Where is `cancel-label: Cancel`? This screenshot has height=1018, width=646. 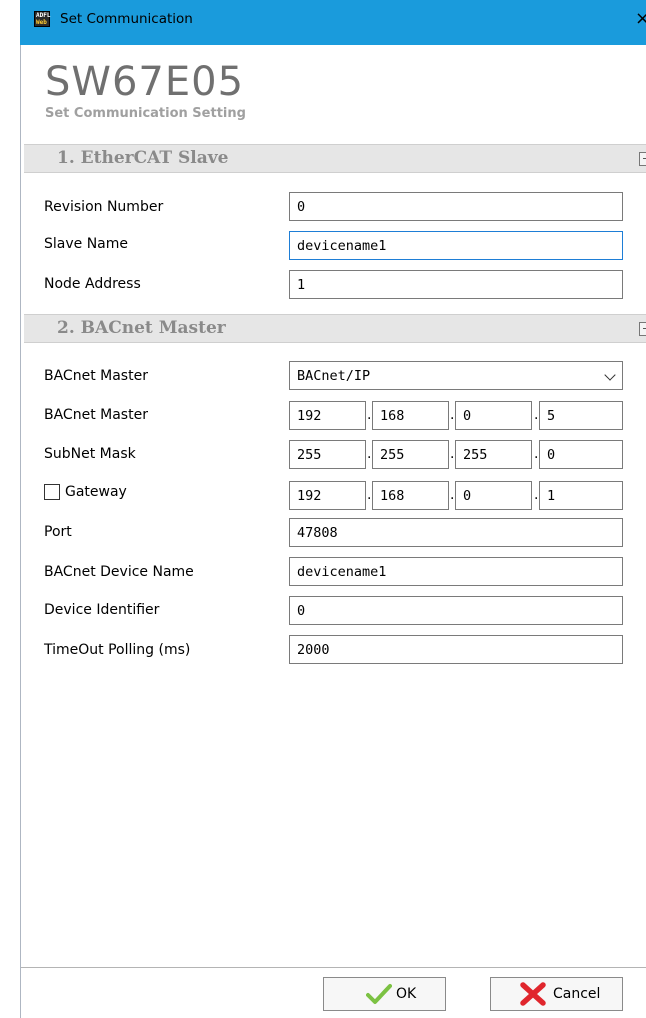
cancel-label: Cancel is located at coordinates (577, 994).